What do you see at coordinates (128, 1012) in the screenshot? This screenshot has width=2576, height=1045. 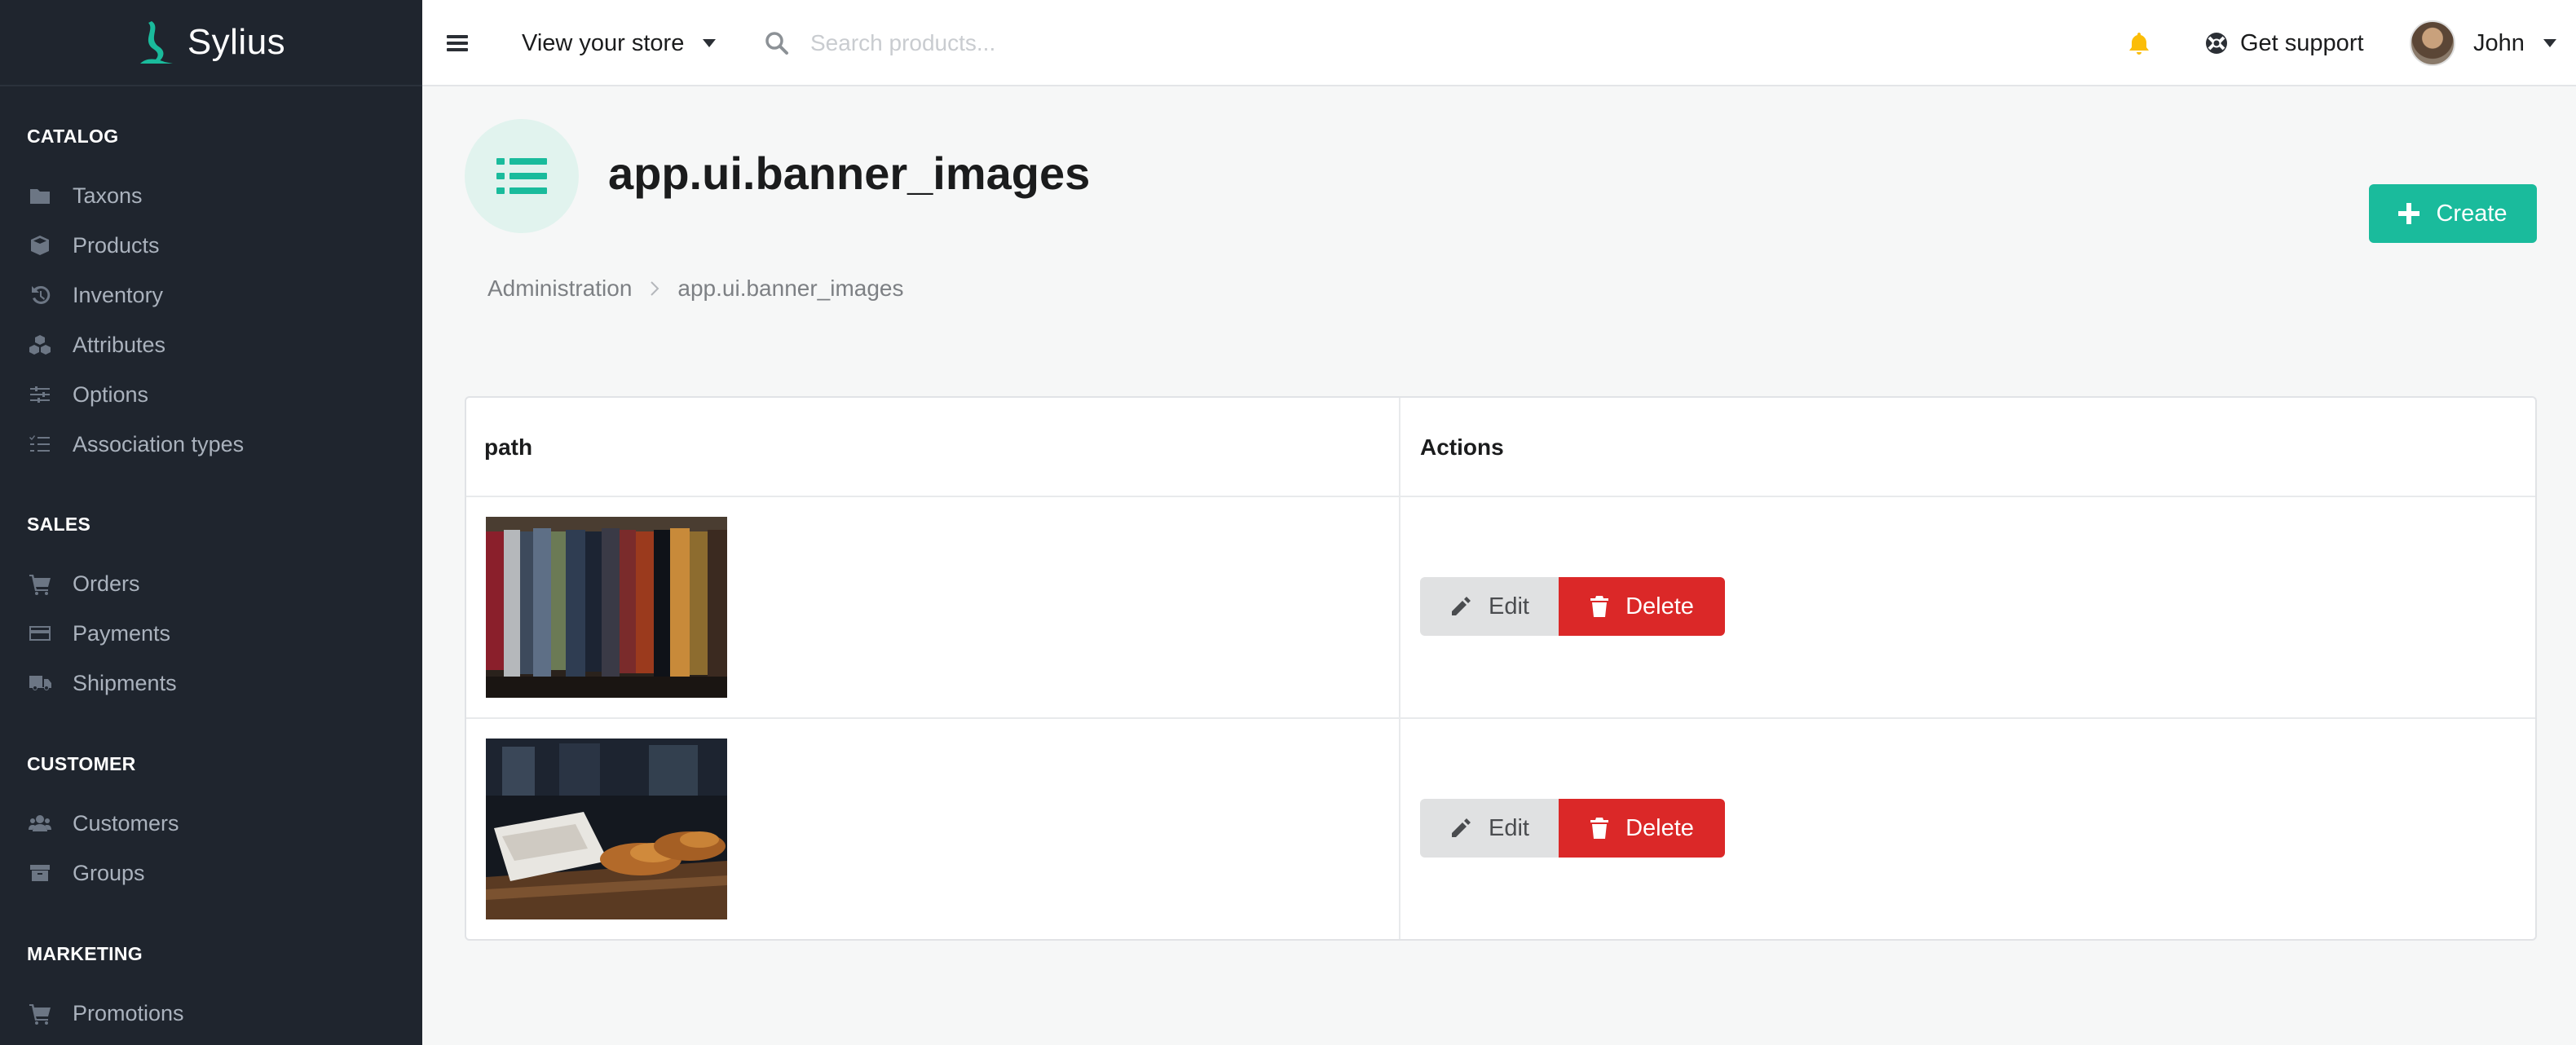 I see `sidebar-item-label: Promotions` at bounding box center [128, 1012].